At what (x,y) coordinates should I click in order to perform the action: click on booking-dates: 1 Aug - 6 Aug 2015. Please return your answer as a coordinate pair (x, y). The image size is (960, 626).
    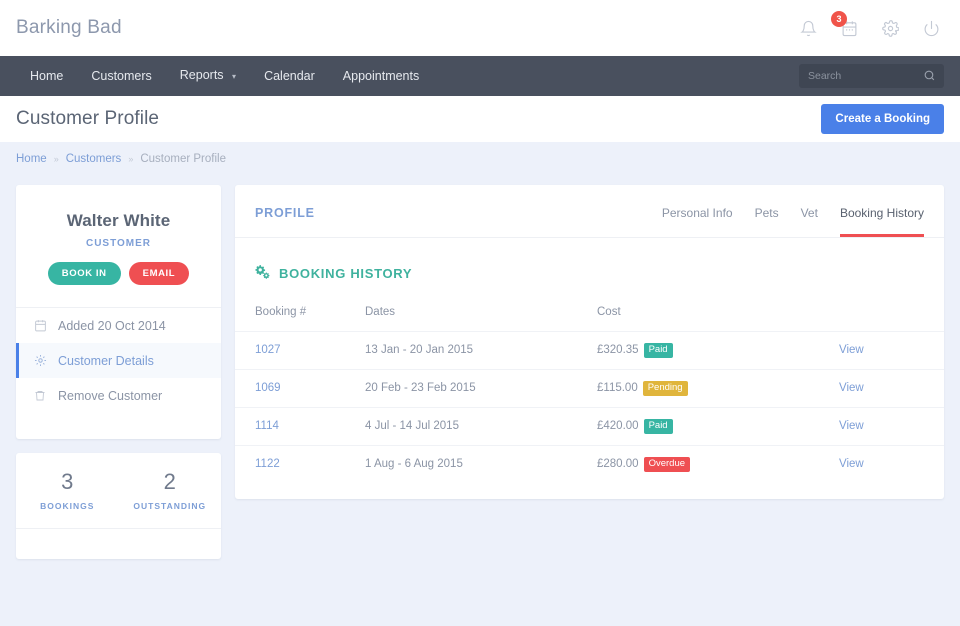
    Looking at the image, I should click on (414, 464).